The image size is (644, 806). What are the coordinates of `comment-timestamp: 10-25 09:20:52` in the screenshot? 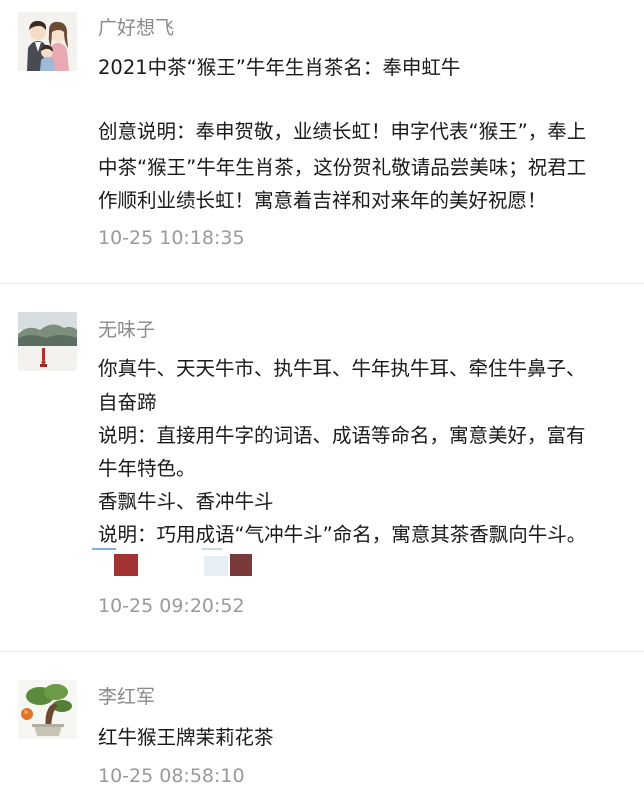 It's located at (171, 606).